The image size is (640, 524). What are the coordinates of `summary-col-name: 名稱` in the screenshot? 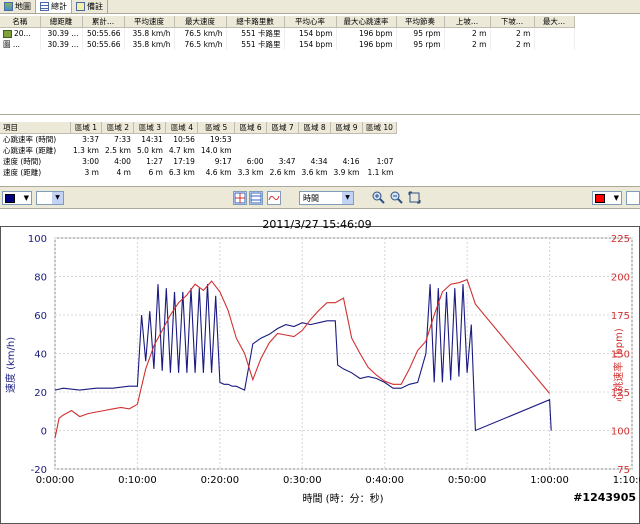 It's located at (20, 22).